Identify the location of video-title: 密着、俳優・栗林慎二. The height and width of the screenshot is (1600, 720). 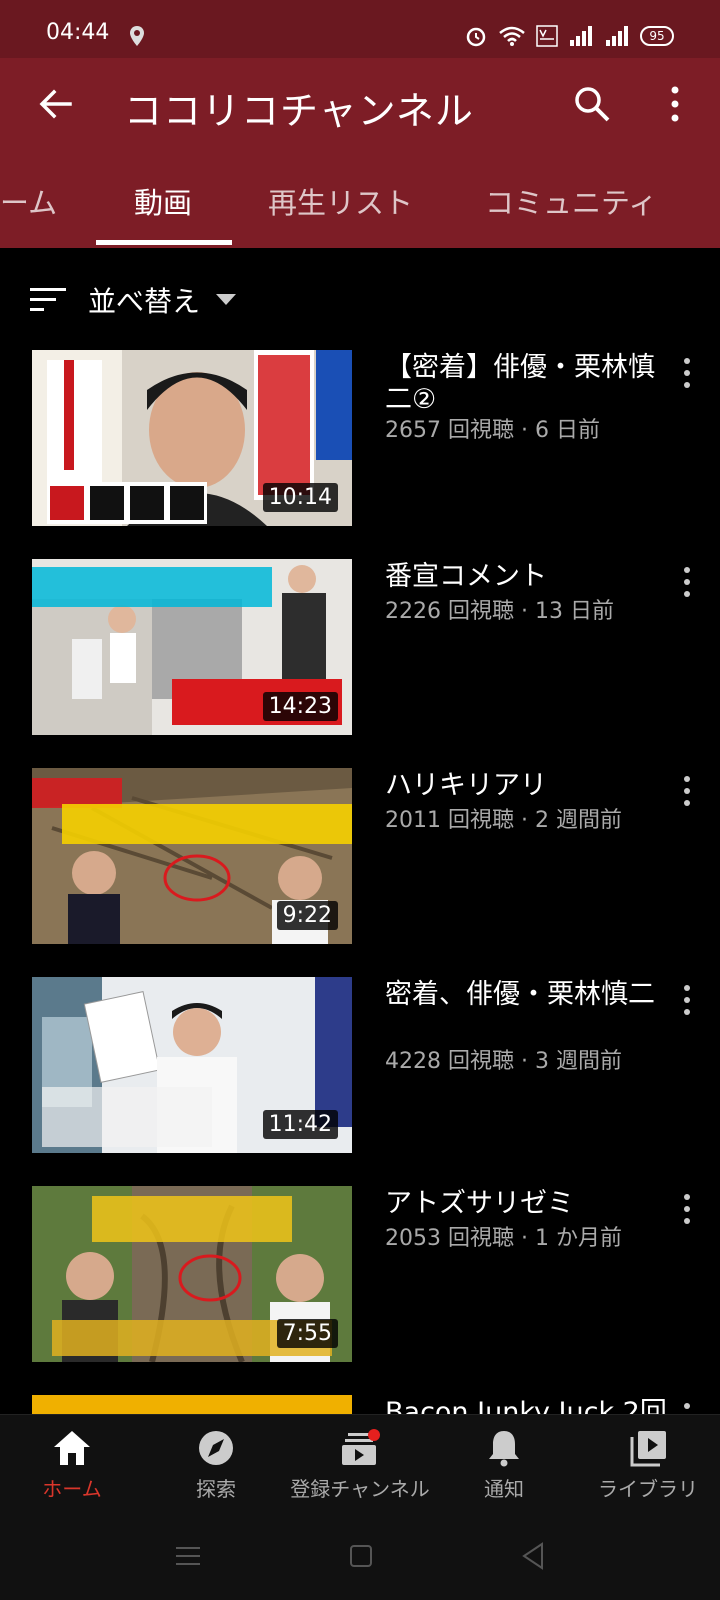
(520, 995).